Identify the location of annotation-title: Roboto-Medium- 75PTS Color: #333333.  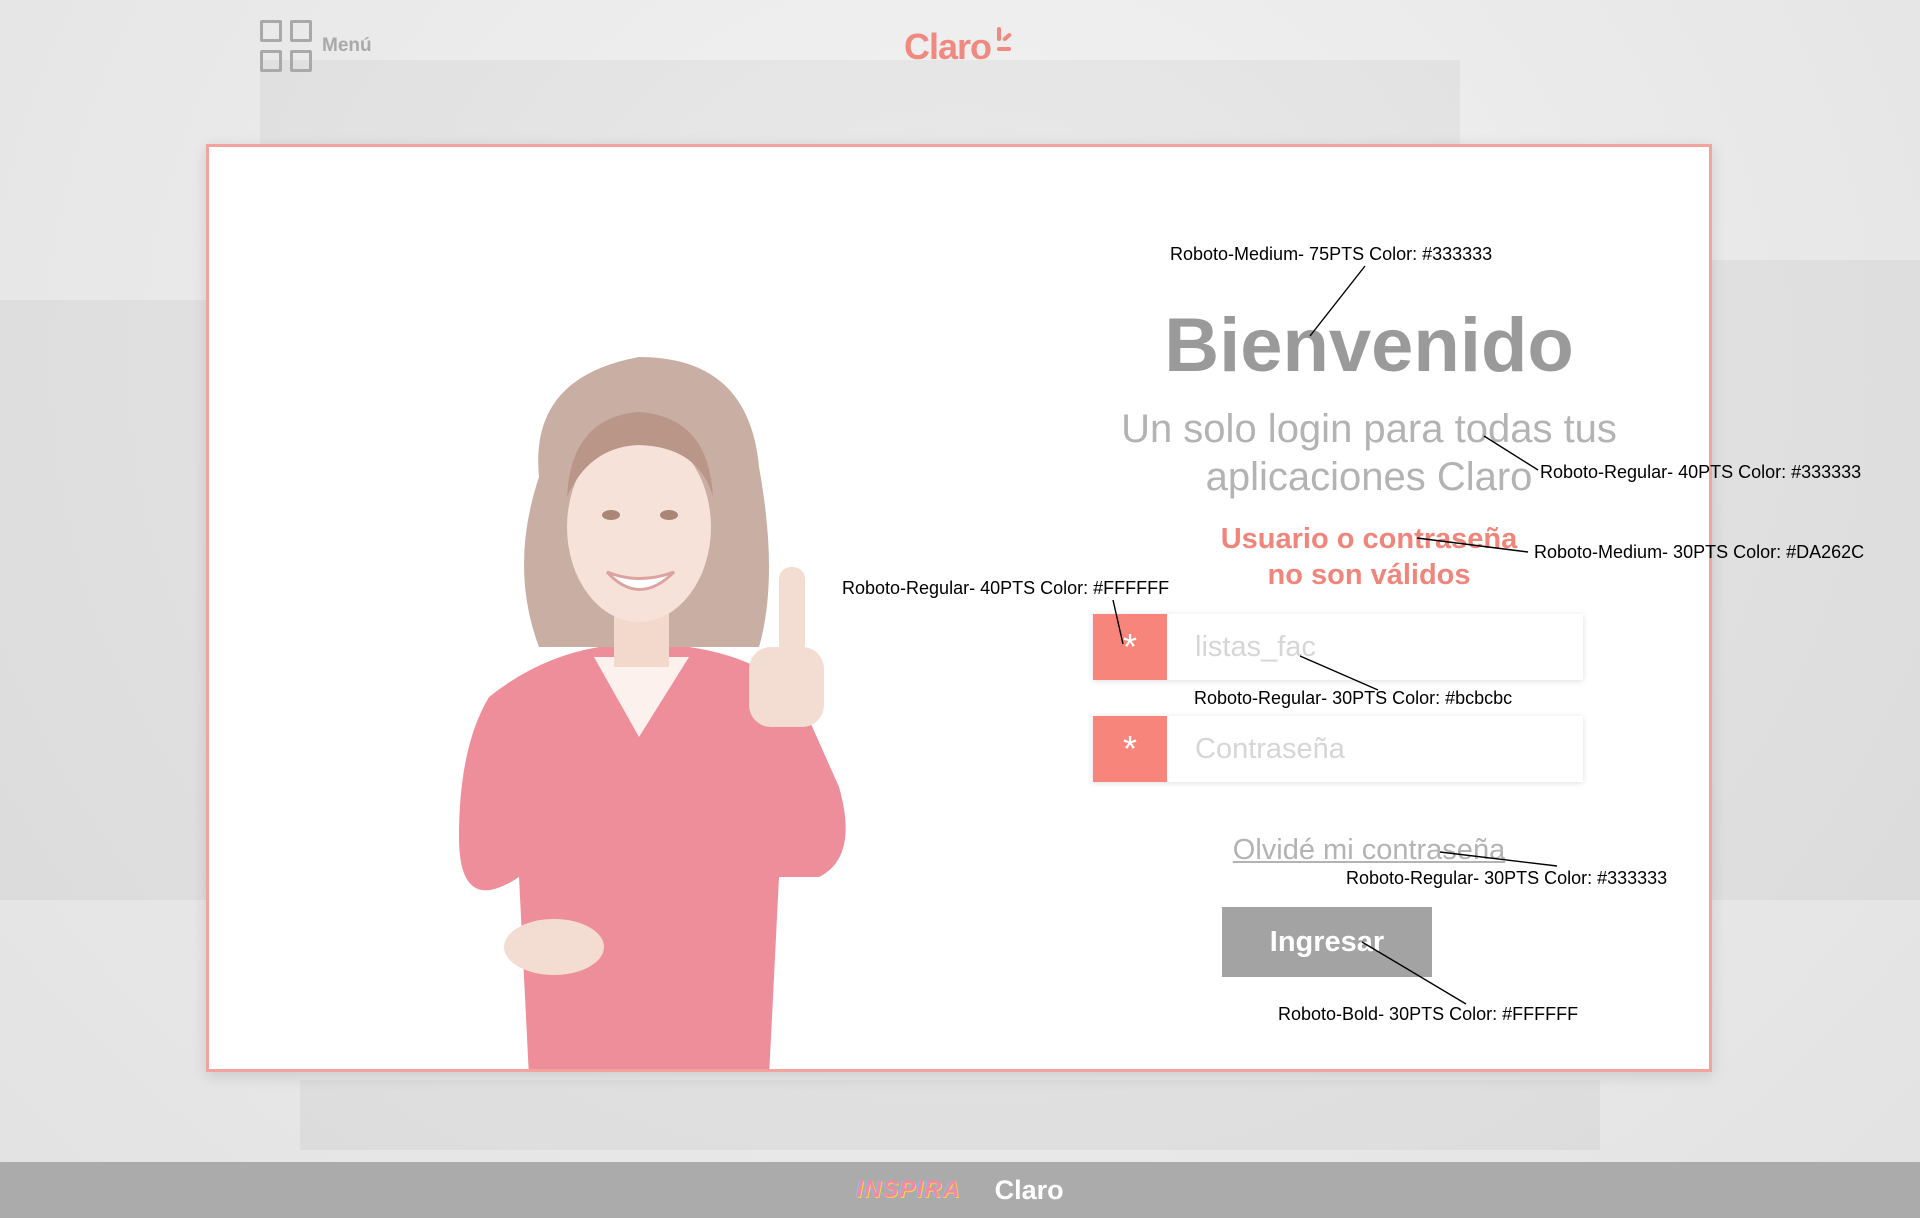
(1331, 254).